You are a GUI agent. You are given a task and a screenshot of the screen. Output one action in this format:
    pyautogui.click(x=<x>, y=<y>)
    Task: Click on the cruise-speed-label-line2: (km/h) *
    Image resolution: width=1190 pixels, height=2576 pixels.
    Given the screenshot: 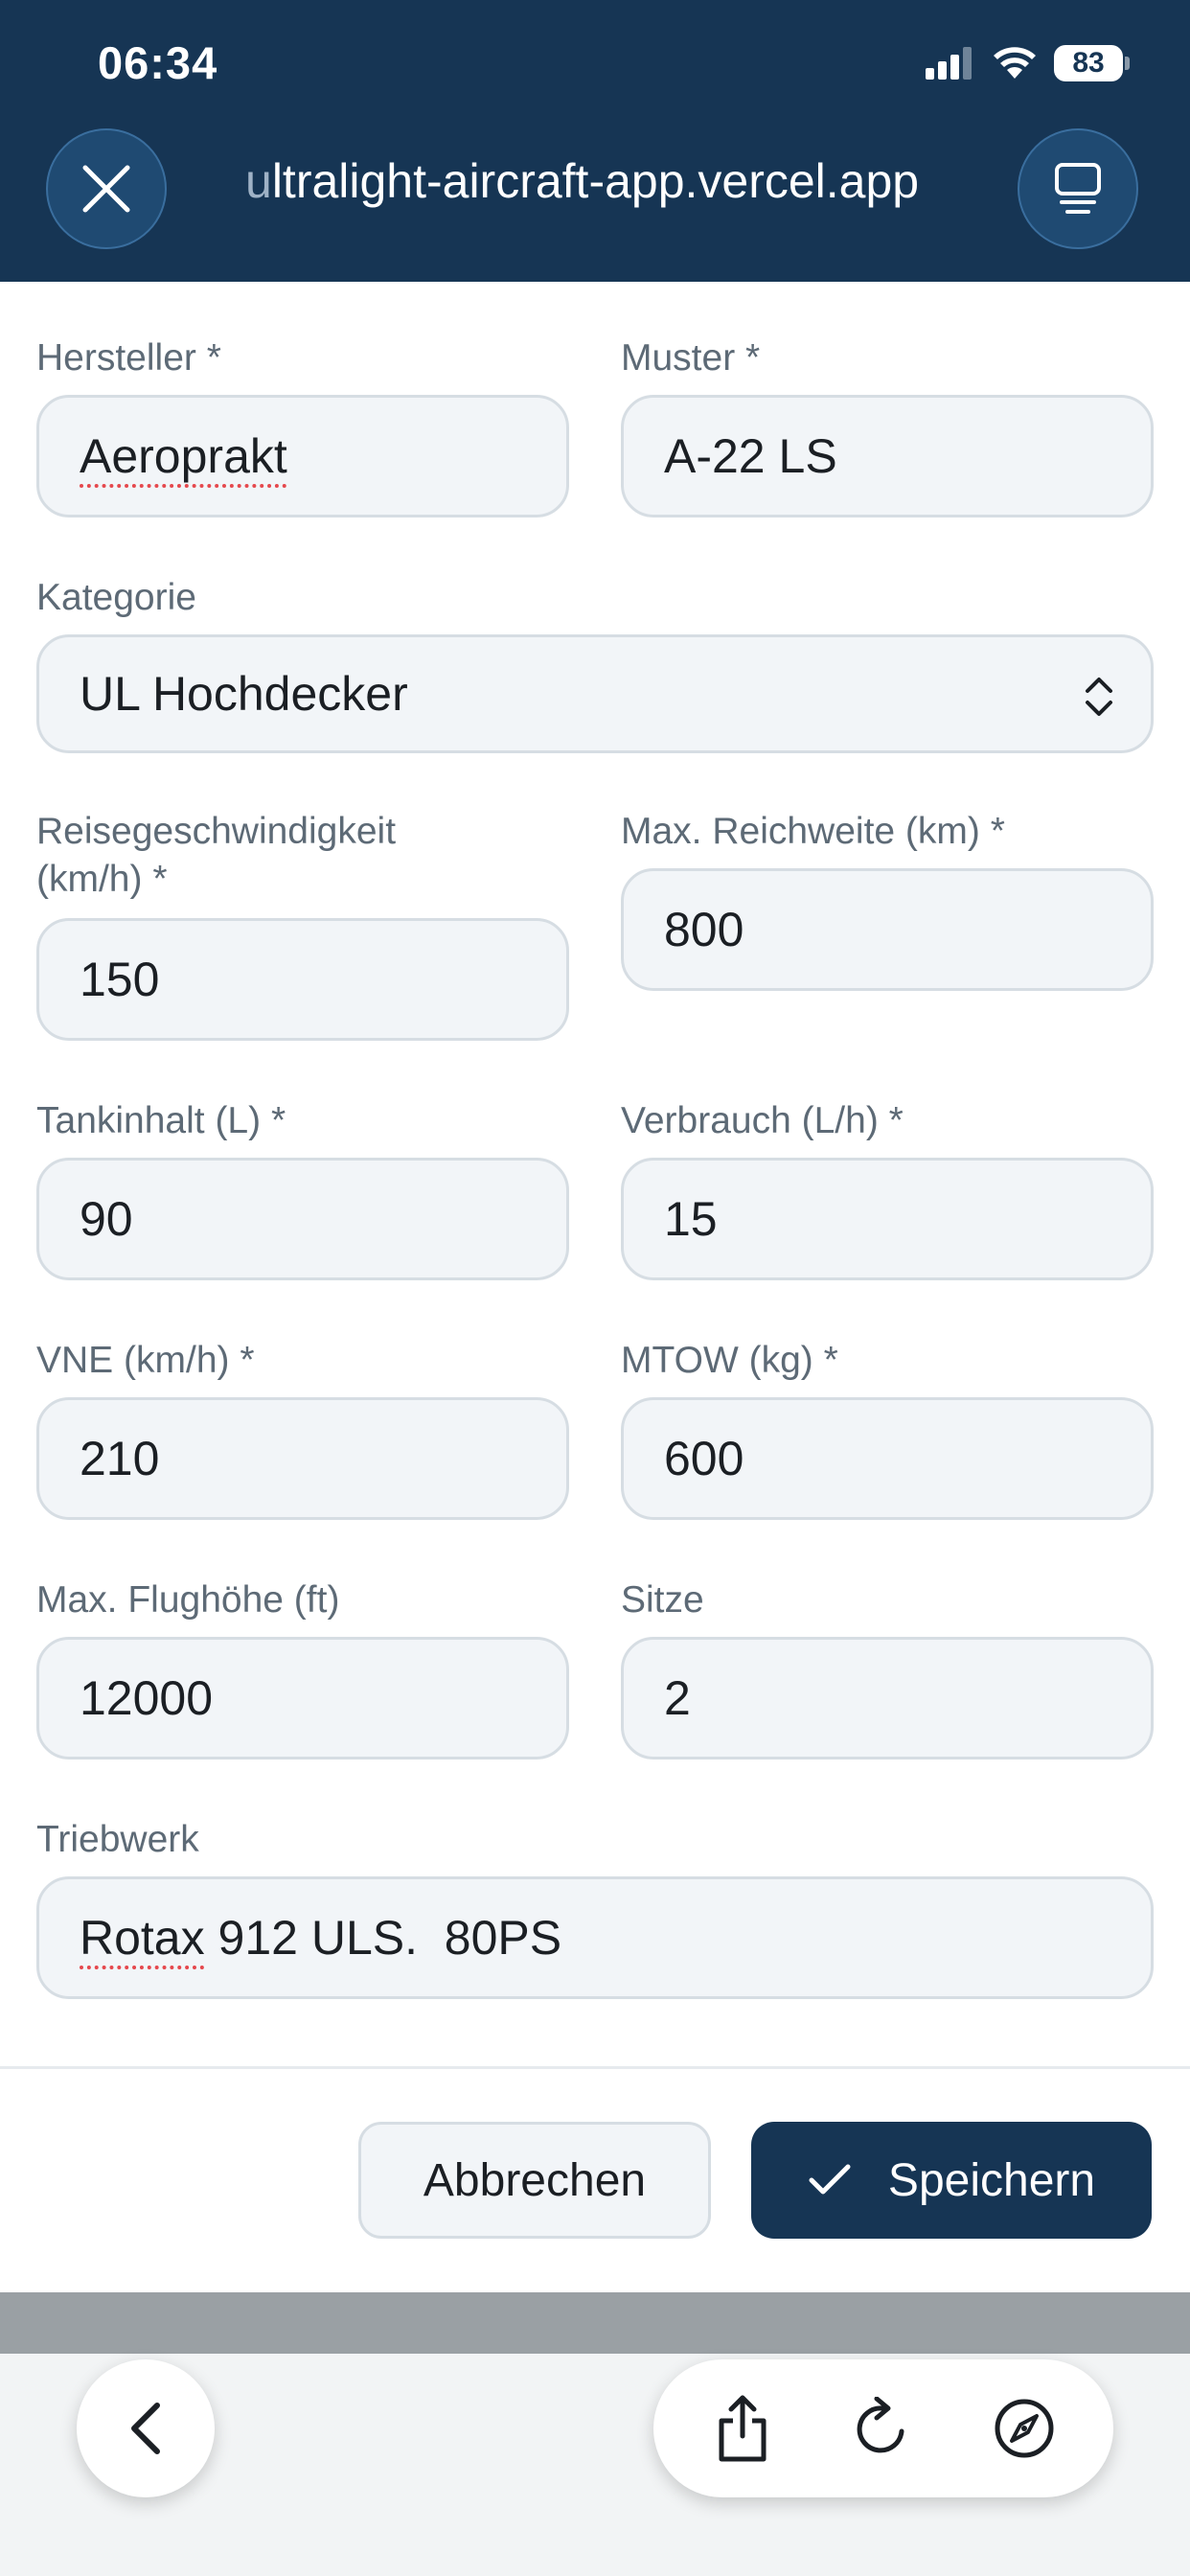 What is the action you would take?
    pyautogui.click(x=102, y=879)
    